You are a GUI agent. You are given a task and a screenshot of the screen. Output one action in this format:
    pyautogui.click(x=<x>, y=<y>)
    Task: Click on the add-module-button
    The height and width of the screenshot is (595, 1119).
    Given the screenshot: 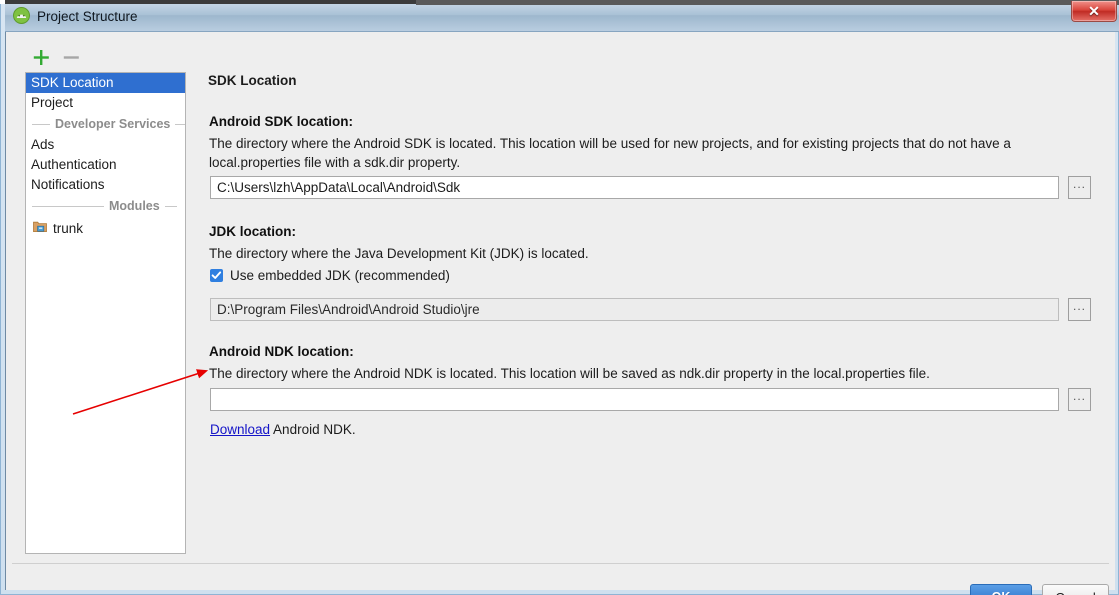 What is the action you would take?
    pyautogui.click(x=41, y=57)
    